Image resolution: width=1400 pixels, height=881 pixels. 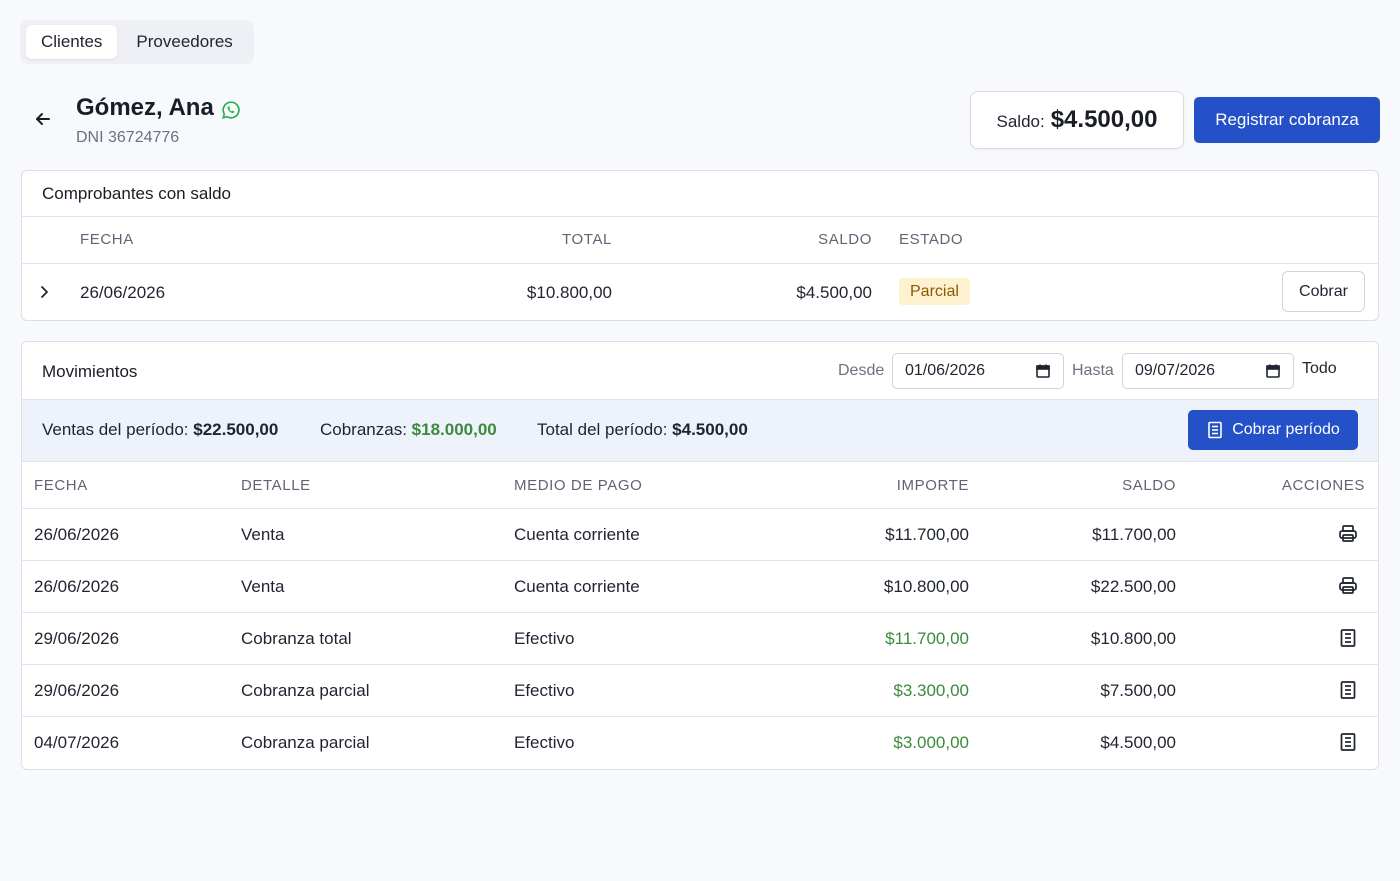 What do you see at coordinates (931, 690) in the screenshot?
I see `row-importe: $3.300,00` at bounding box center [931, 690].